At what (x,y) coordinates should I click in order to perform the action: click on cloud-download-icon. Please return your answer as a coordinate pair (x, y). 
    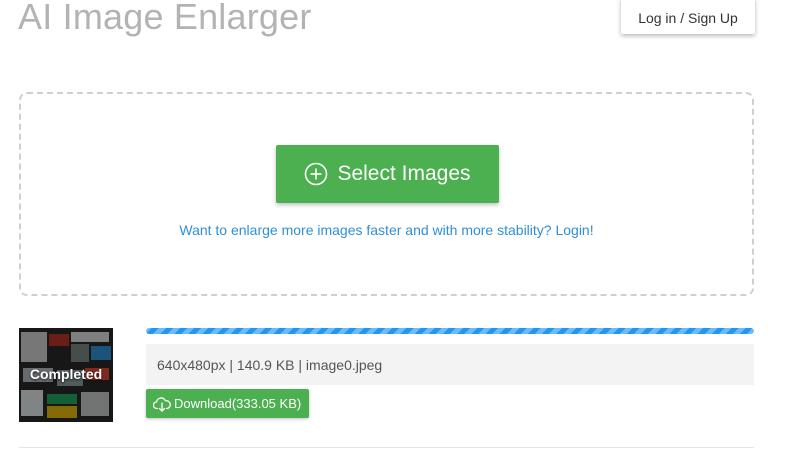
    Looking at the image, I should click on (162, 404).